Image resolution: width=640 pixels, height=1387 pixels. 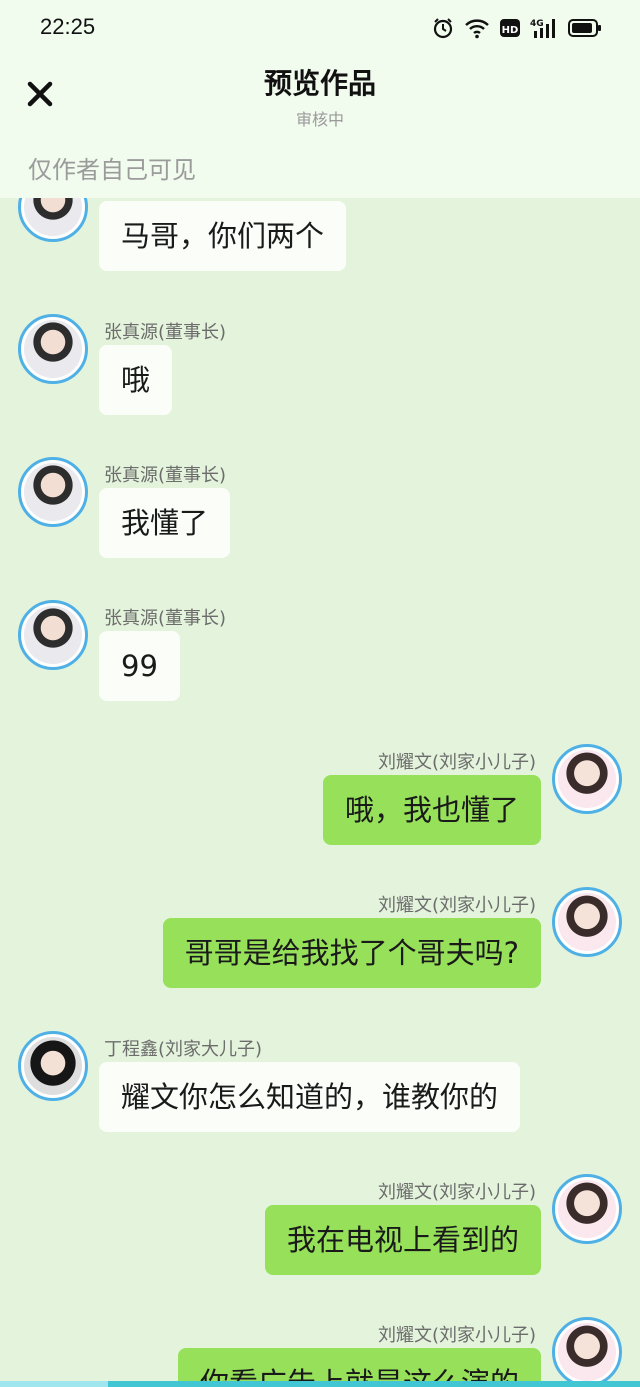 I want to click on message-bubble: 我在电视上看到的, so click(x=402, y=1240).